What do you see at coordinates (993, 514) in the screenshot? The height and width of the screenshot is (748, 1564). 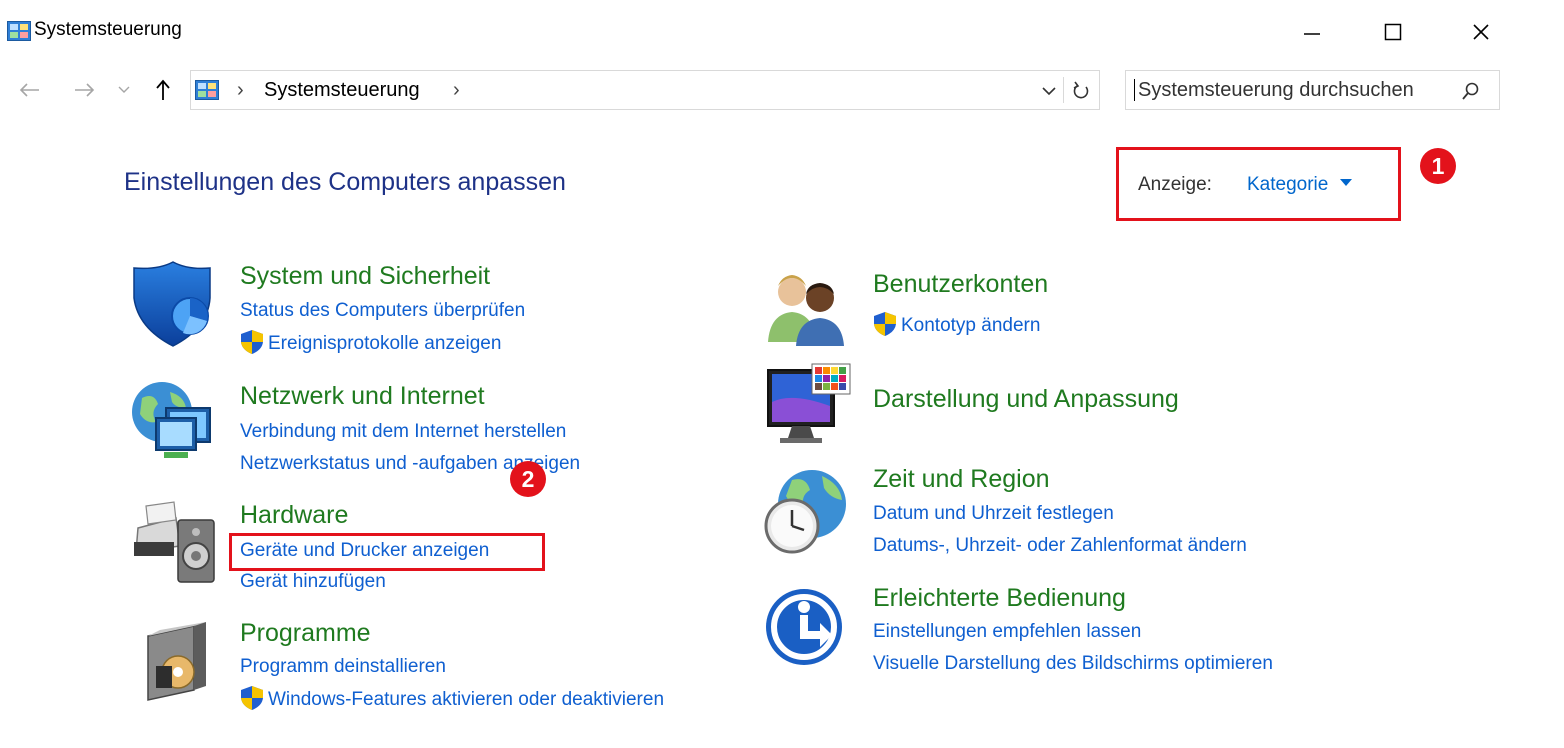 I see `link-set-date-time: Datum und Uhrzeit festlegen` at bounding box center [993, 514].